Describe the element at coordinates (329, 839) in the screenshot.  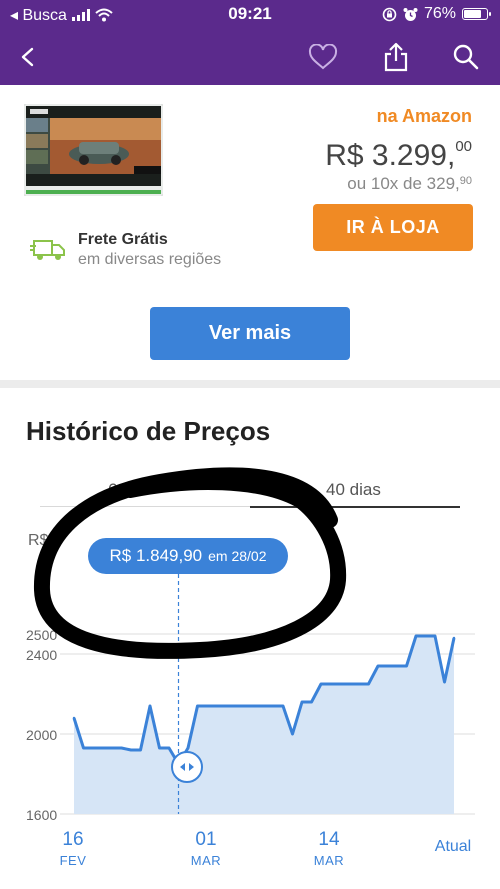
I see `x-tick-day: 14` at that location.